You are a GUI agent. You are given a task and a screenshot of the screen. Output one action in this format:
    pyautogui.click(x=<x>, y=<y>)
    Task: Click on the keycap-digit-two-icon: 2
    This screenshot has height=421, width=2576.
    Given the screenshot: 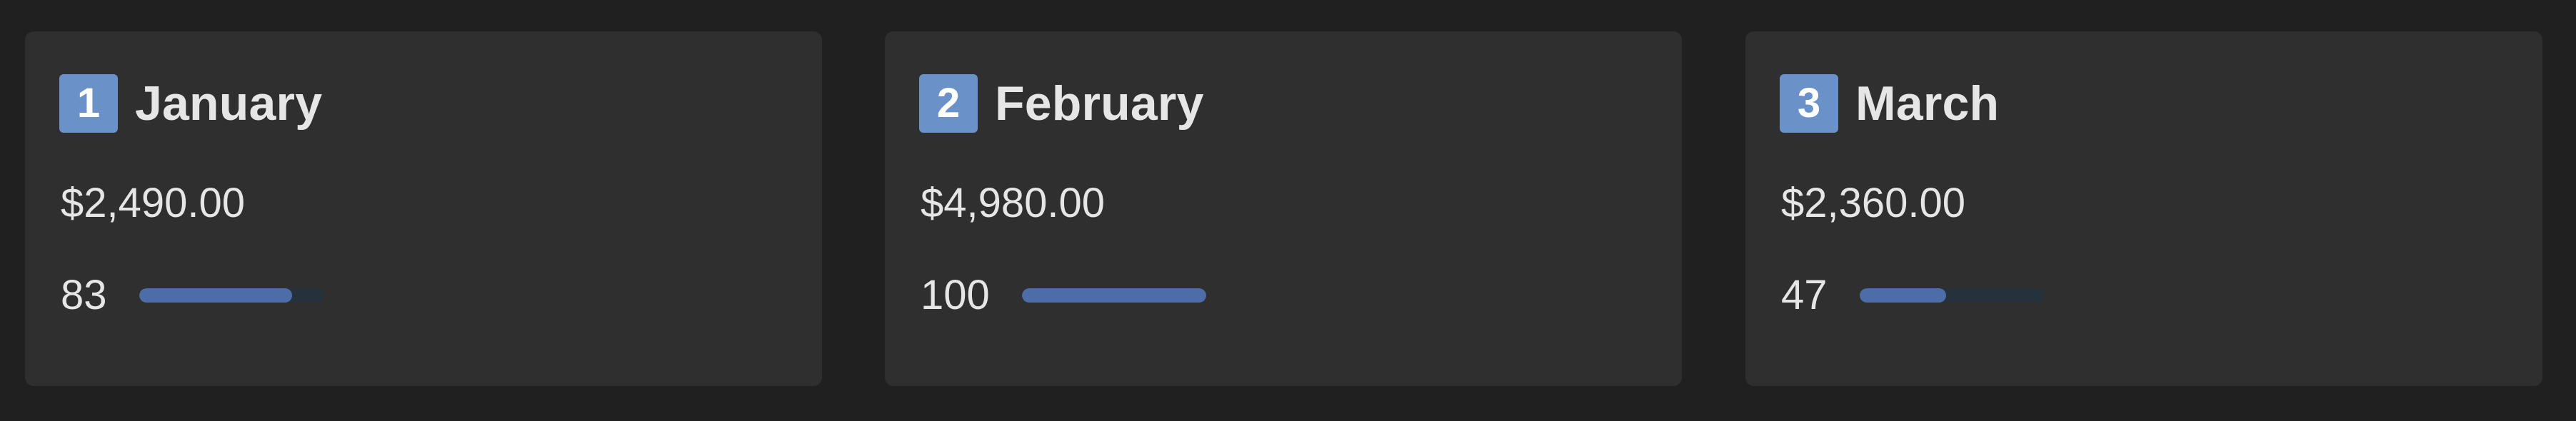 What is the action you would take?
    pyautogui.click(x=948, y=103)
    